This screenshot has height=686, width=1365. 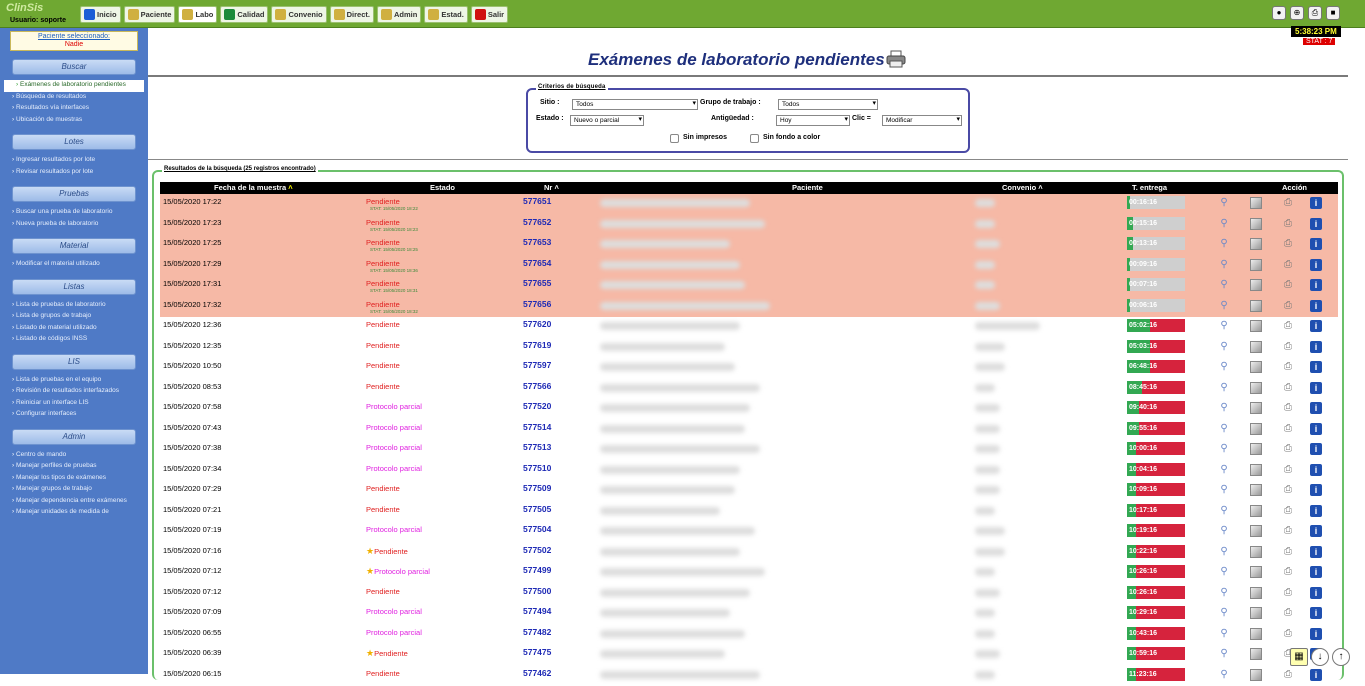 What do you see at coordinates (813, 120) in the screenshot?
I see `antiguedad-select: Hoy` at bounding box center [813, 120].